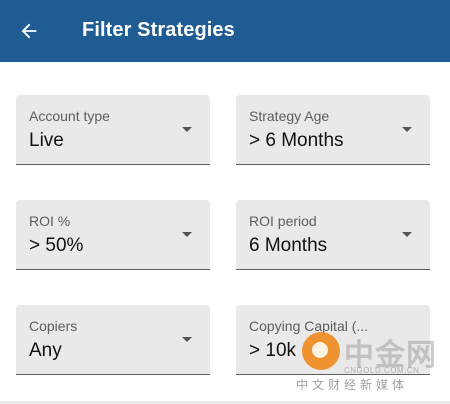 This screenshot has width=450, height=404. Describe the element at coordinates (296, 140) in the screenshot. I see `field-value: > 6 Months` at that location.